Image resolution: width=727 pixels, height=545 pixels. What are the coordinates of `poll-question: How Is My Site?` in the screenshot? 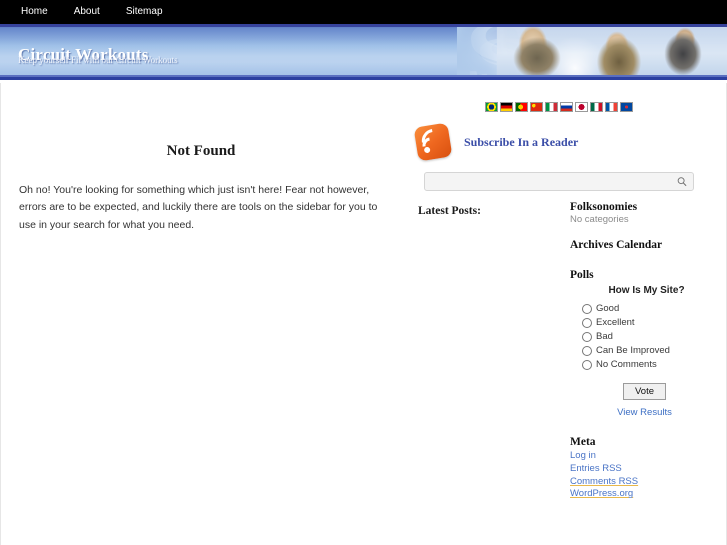 It's located at (646, 290).